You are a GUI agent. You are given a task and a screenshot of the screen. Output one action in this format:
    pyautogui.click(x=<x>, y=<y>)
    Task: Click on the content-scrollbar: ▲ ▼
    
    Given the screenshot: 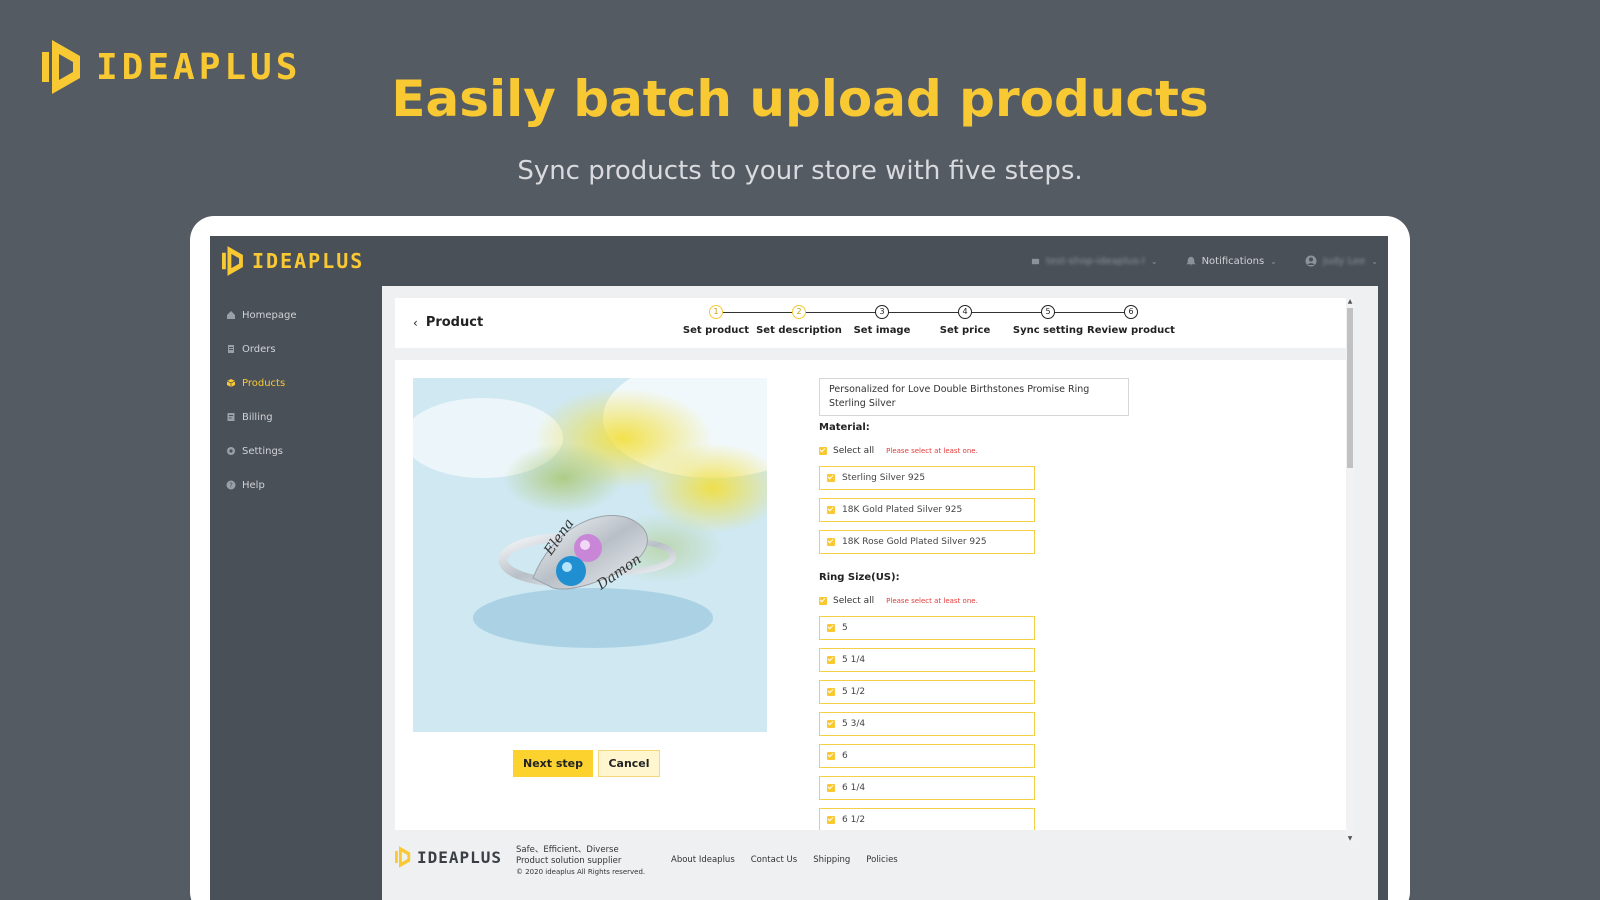 What is the action you would take?
    pyautogui.click(x=1350, y=570)
    